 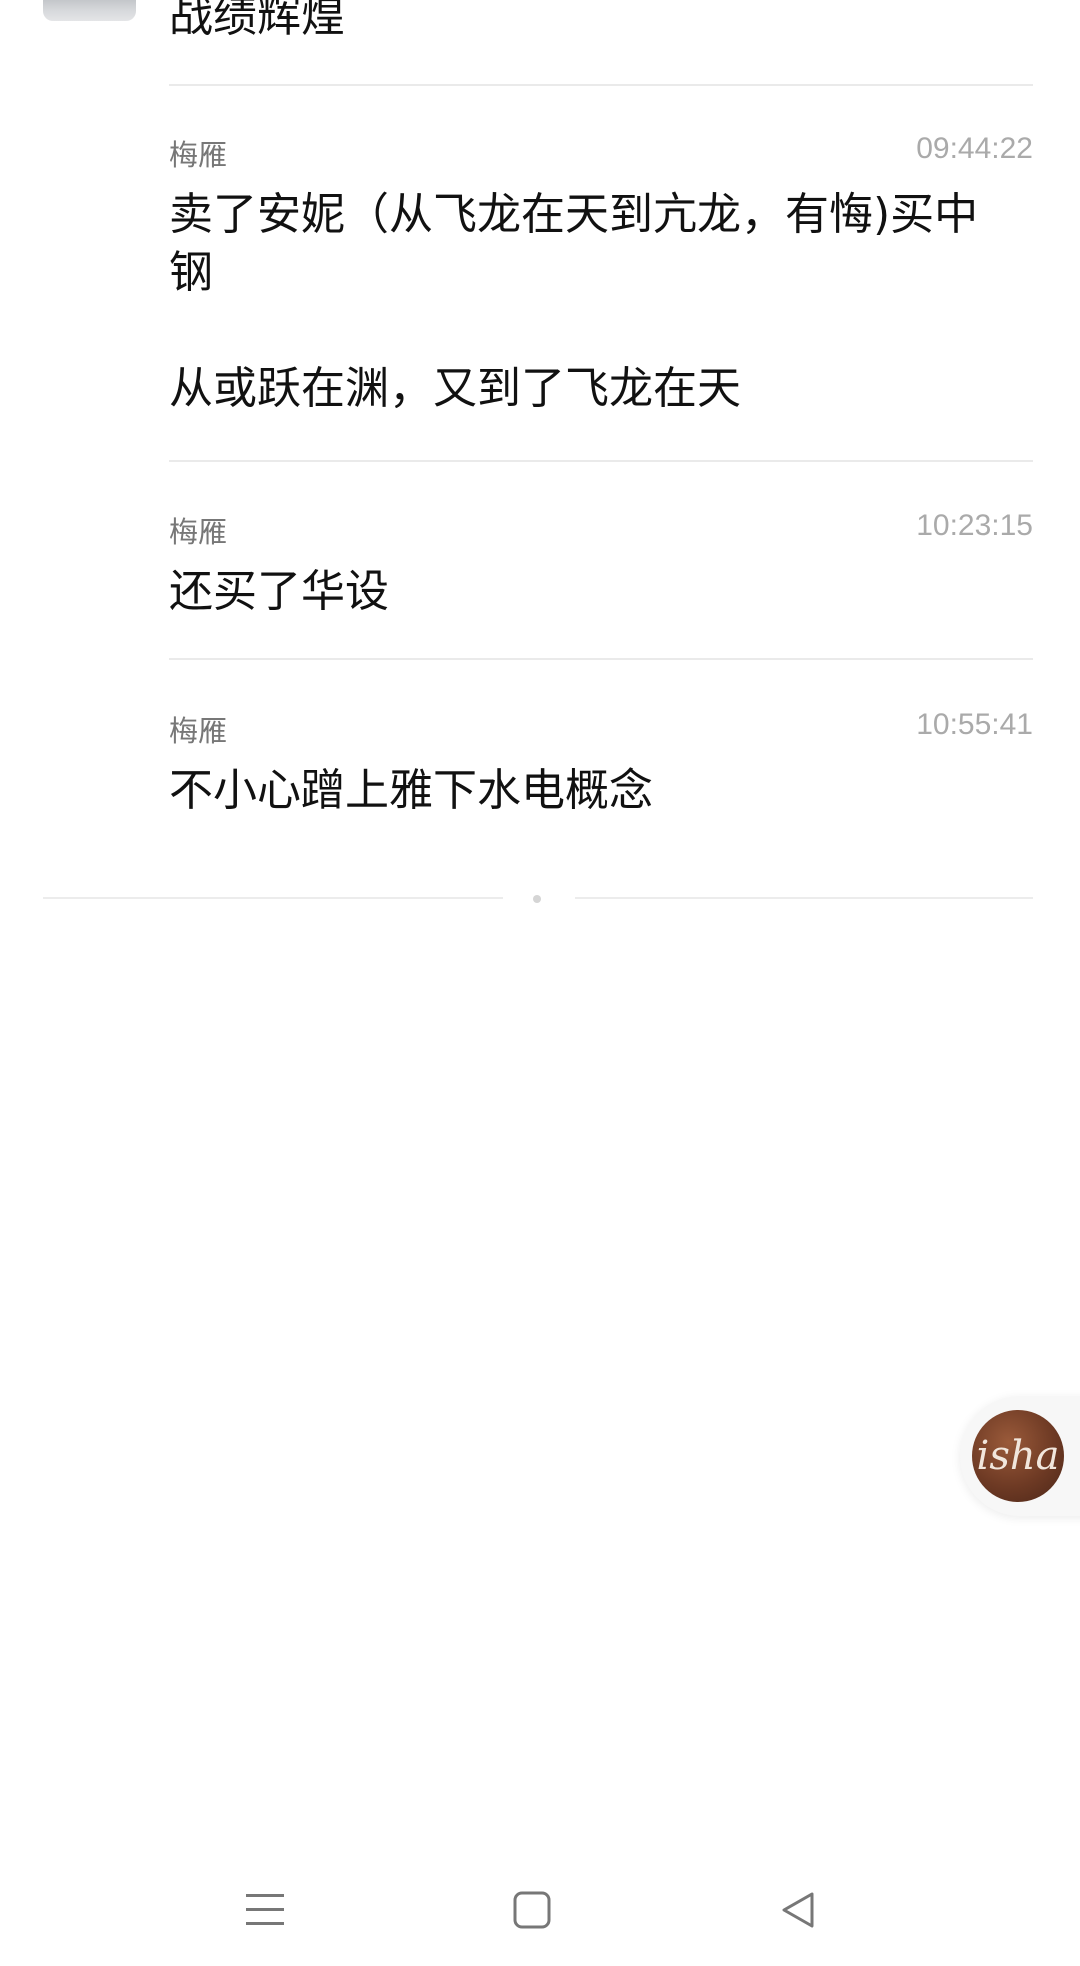 I want to click on system-navigation-bar, so click(x=540, y=1903).